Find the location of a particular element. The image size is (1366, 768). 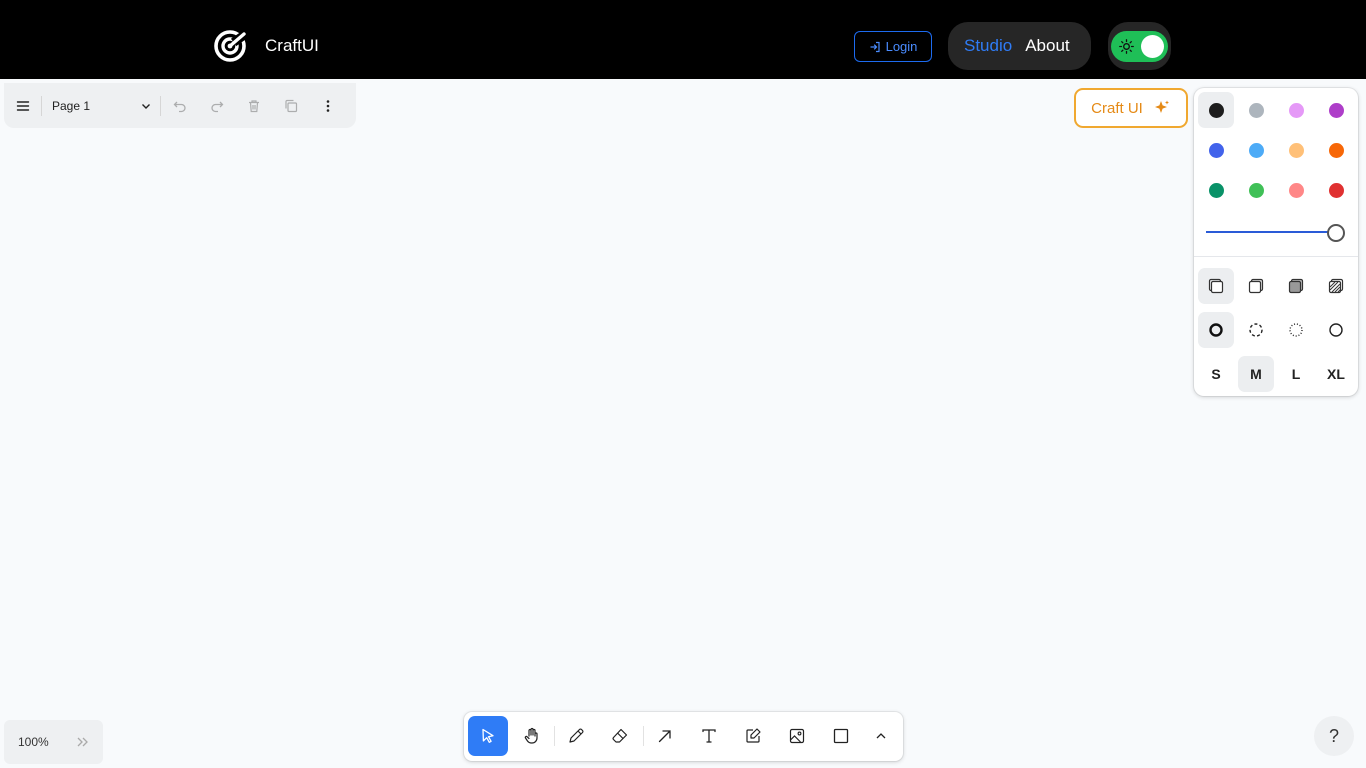

dash-draw-icon is located at coordinates (1216, 330).